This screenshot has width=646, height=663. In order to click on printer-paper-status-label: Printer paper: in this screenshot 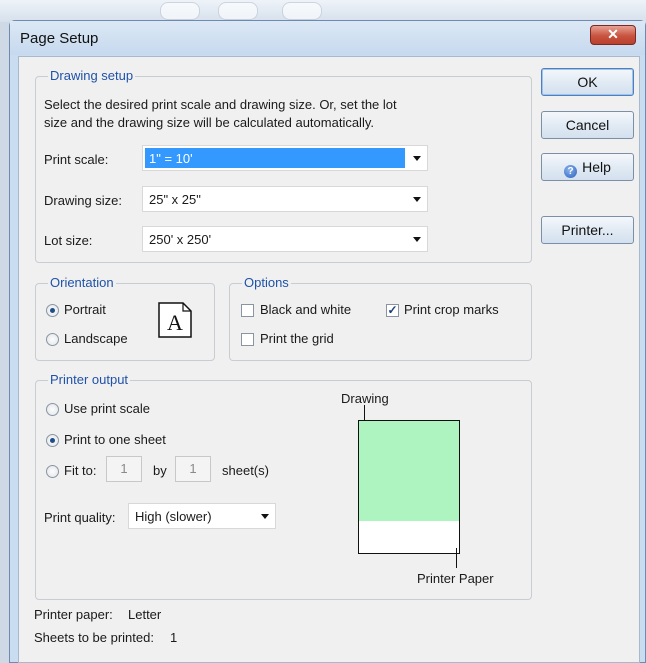, I will do `click(73, 614)`.